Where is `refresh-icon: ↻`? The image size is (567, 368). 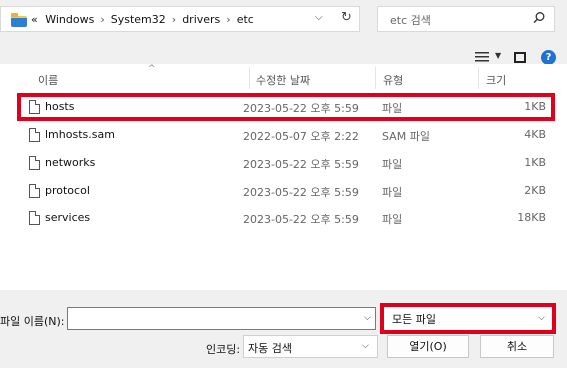
refresh-icon: ↻ is located at coordinates (346, 17).